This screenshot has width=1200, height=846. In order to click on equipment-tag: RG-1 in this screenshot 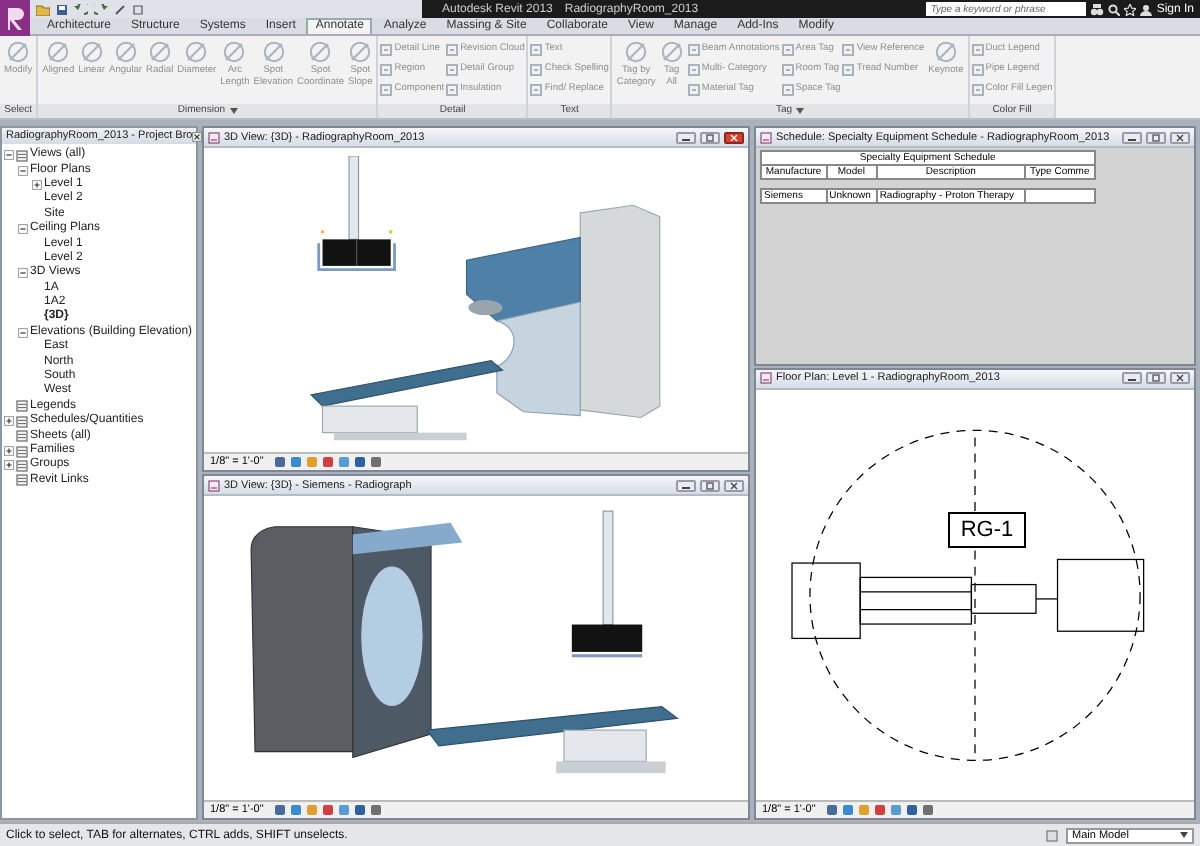, I will do `click(987, 530)`.